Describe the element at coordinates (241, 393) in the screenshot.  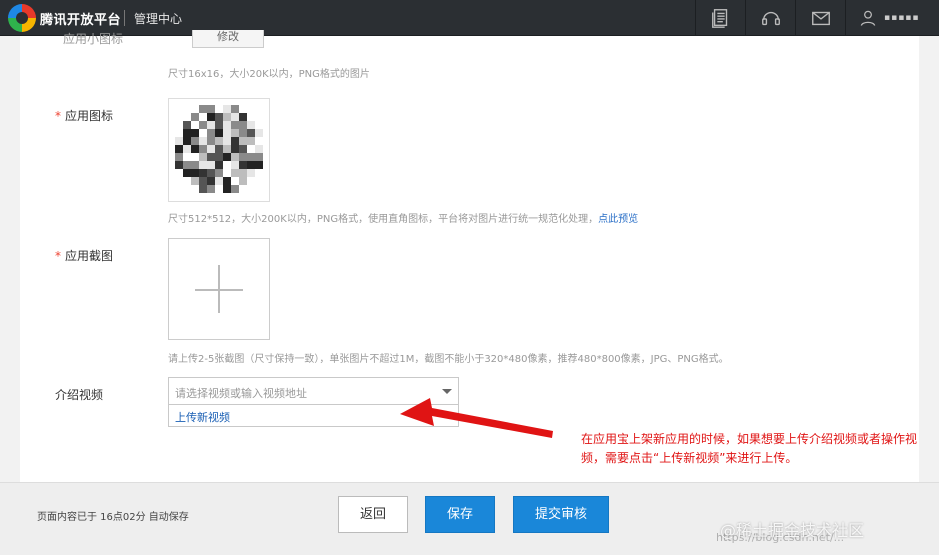
I see `video-select-placeholder: 请选择视频或输入视频地址` at that location.